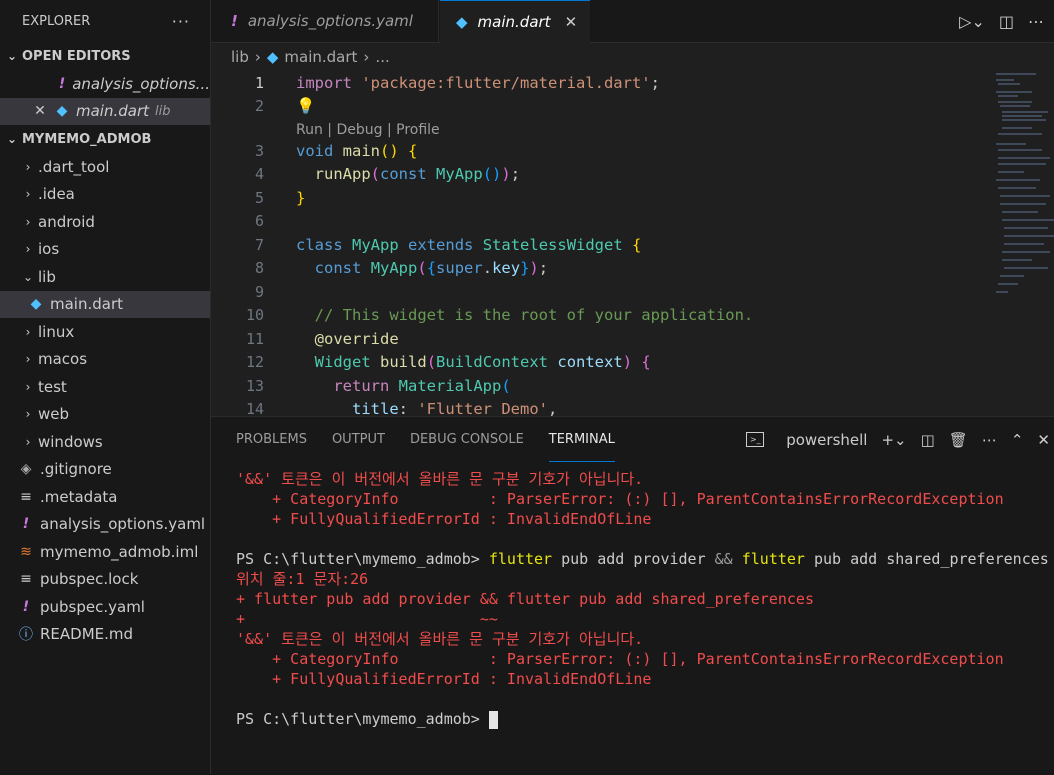 This screenshot has height=775, width=1054. Describe the element at coordinates (1043, 440) in the screenshot. I see `close-panel-icon: ✕` at that location.